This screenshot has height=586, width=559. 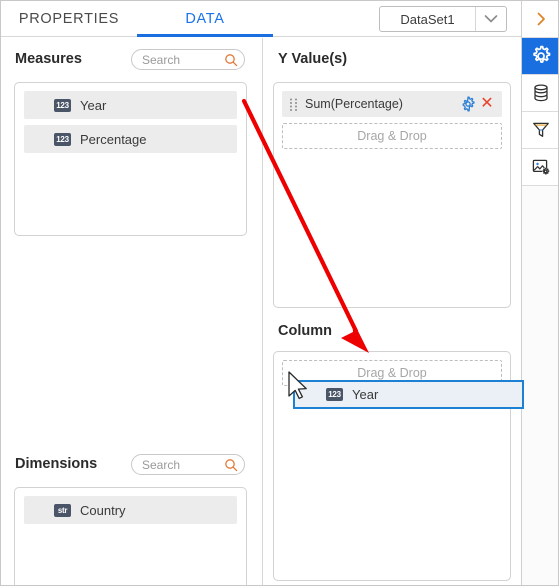 What do you see at coordinates (392, 373) in the screenshot?
I see `column-drop-placeholder-label: Drag & Drop` at bounding box center [392, 373].